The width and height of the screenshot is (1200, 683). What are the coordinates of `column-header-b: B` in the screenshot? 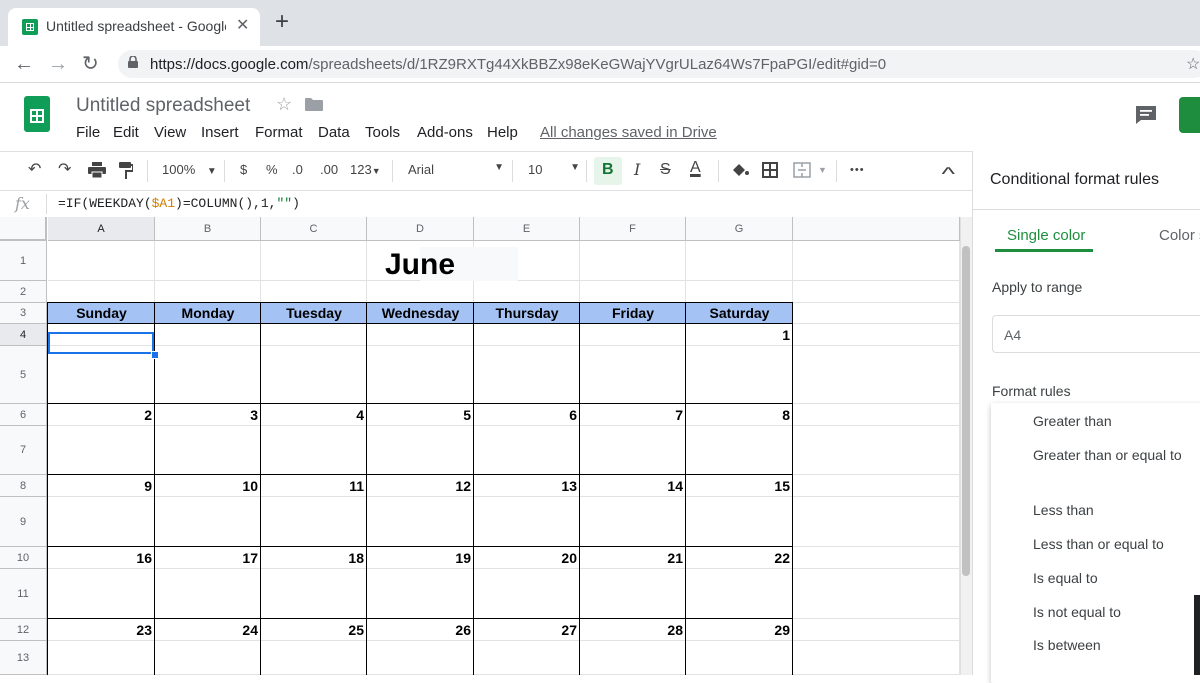 It's located at (208, 229).